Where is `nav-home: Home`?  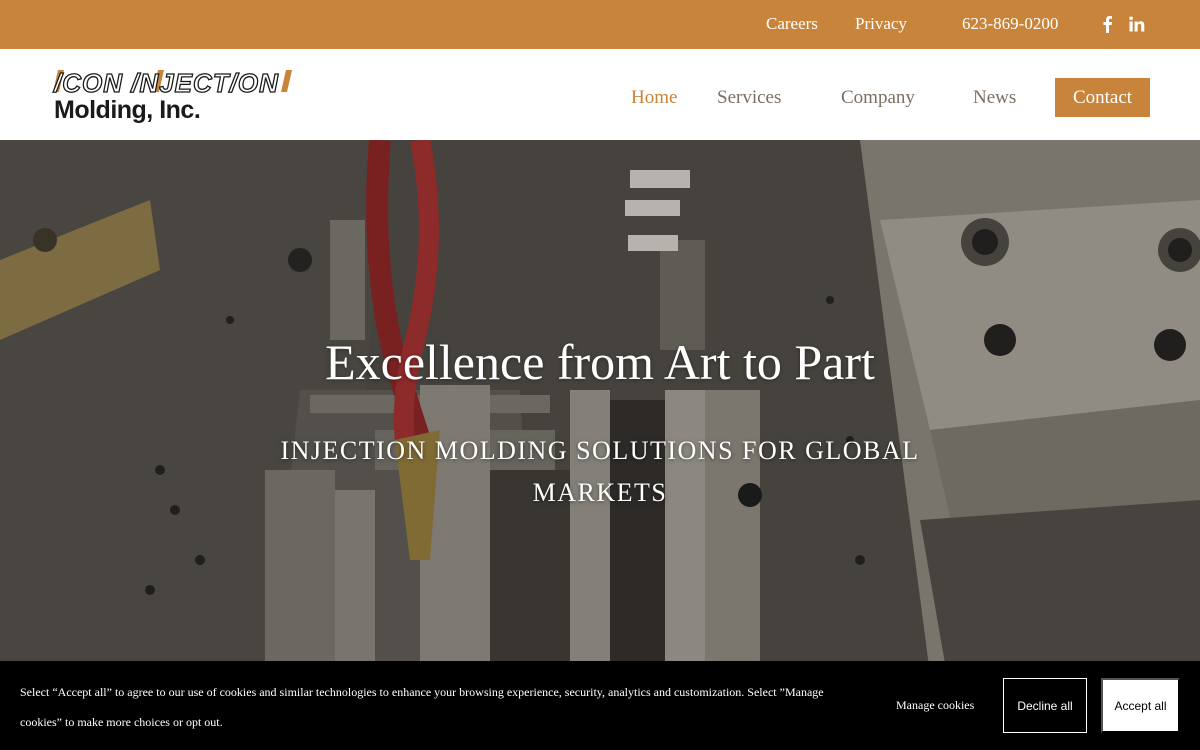
nav-home: Home is located at coordinates (654, 98).